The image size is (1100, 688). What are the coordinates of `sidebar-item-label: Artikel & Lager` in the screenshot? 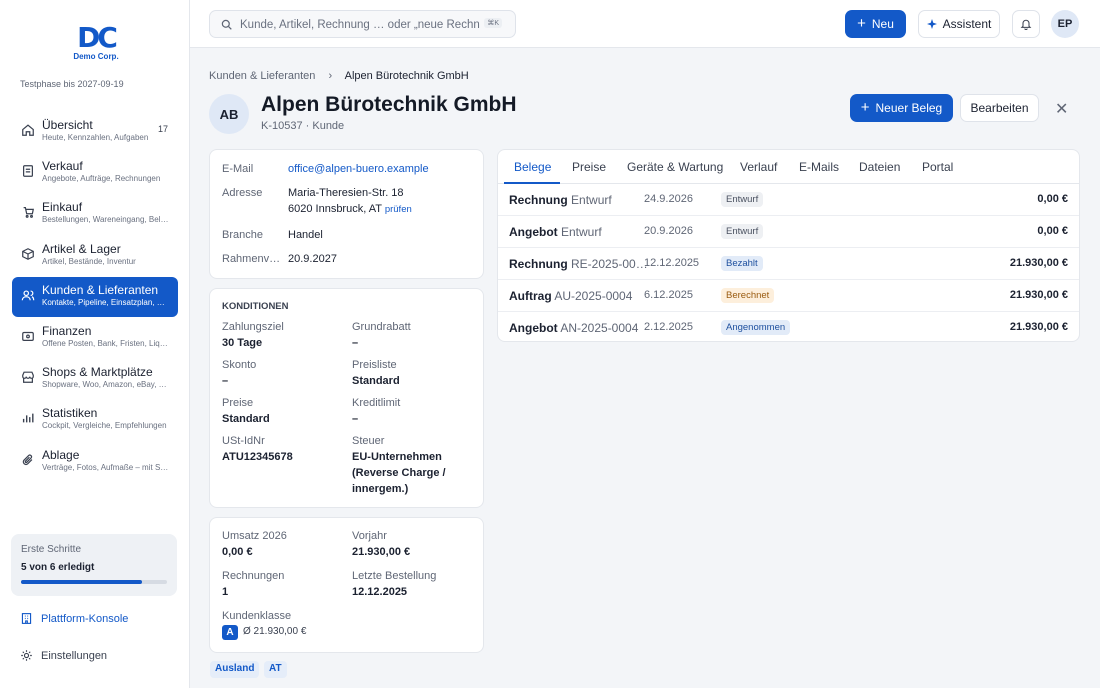 It's located at (81, 248).